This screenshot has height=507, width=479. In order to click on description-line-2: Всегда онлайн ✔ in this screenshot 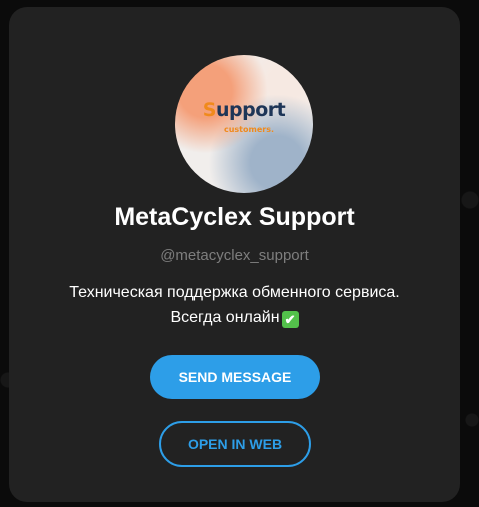, I will do `click(234, 317)`.